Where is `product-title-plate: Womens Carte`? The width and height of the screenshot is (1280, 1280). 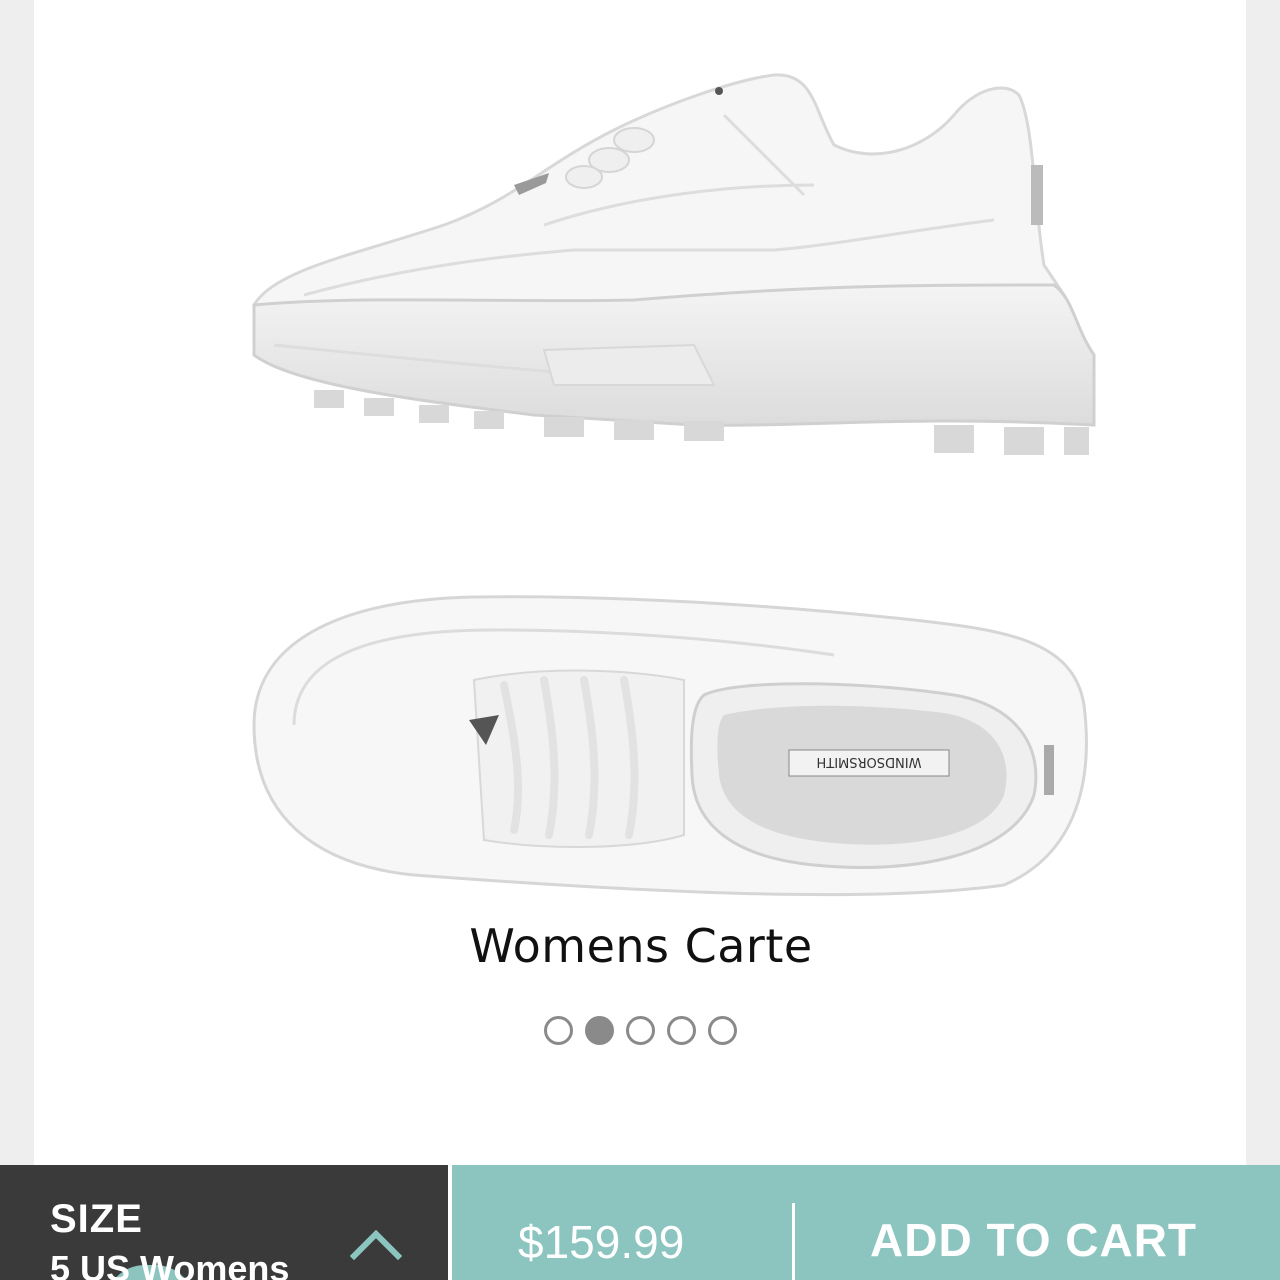 product-title-plate: Womens Carte is located at coordinates (641, 946).